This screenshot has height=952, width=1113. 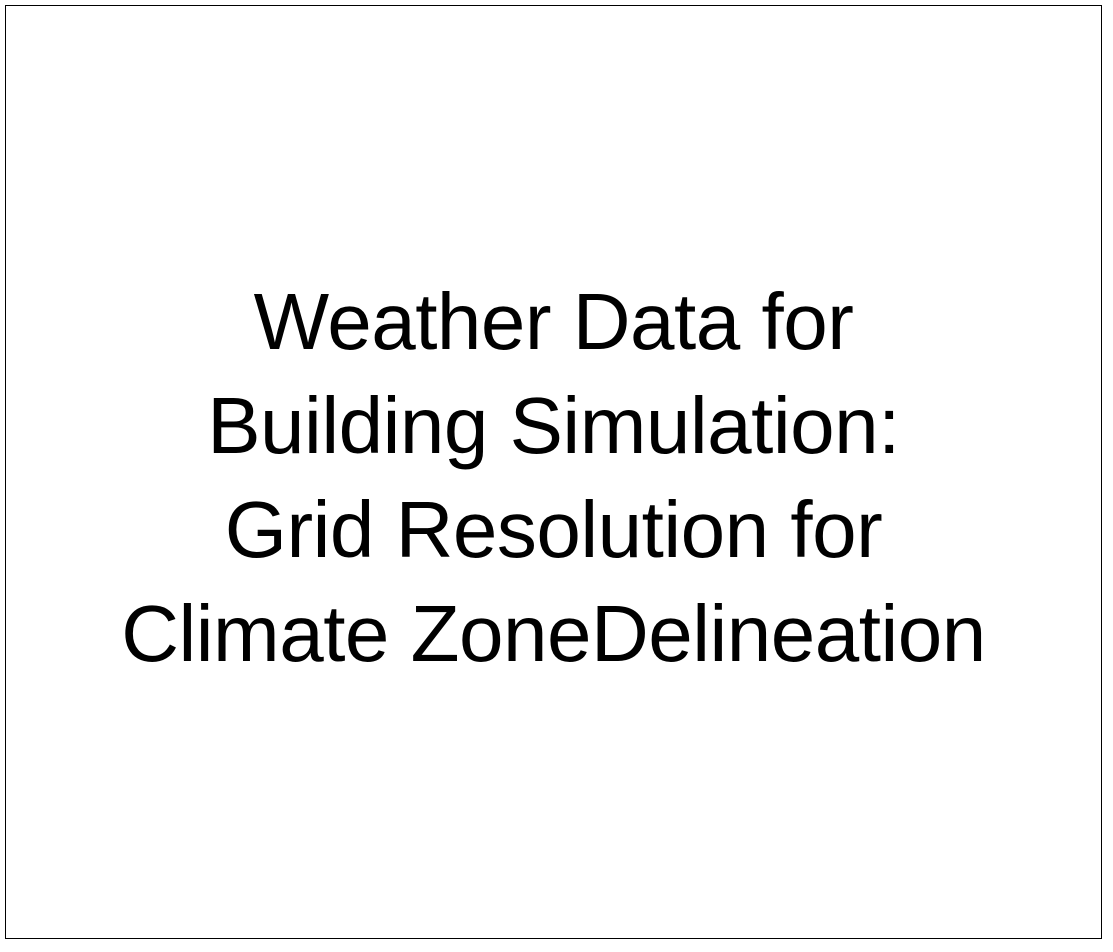 What do you see at coordinates (553, 529) in the screenshot?
I see `title-line-3: Grid Resolution for` at bounding box center [553, 529].